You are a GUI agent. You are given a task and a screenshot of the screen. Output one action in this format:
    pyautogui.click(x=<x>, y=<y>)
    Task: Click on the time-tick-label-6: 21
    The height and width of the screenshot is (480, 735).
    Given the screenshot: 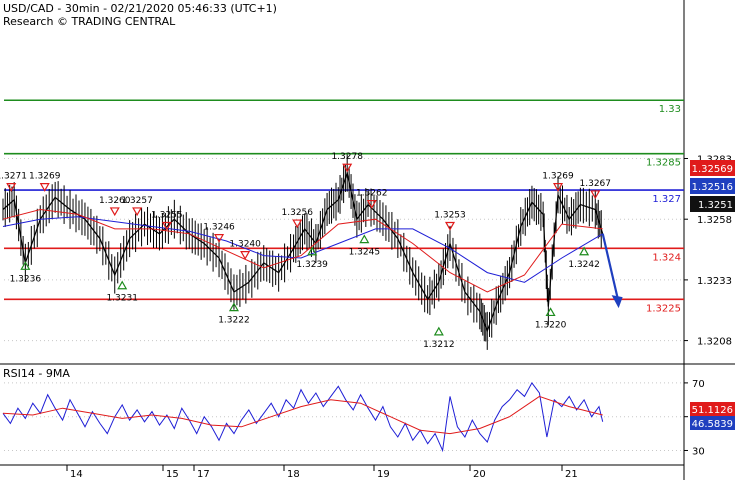 What is the action you would take?
    pyautogui.click(x=571, y=474)
    